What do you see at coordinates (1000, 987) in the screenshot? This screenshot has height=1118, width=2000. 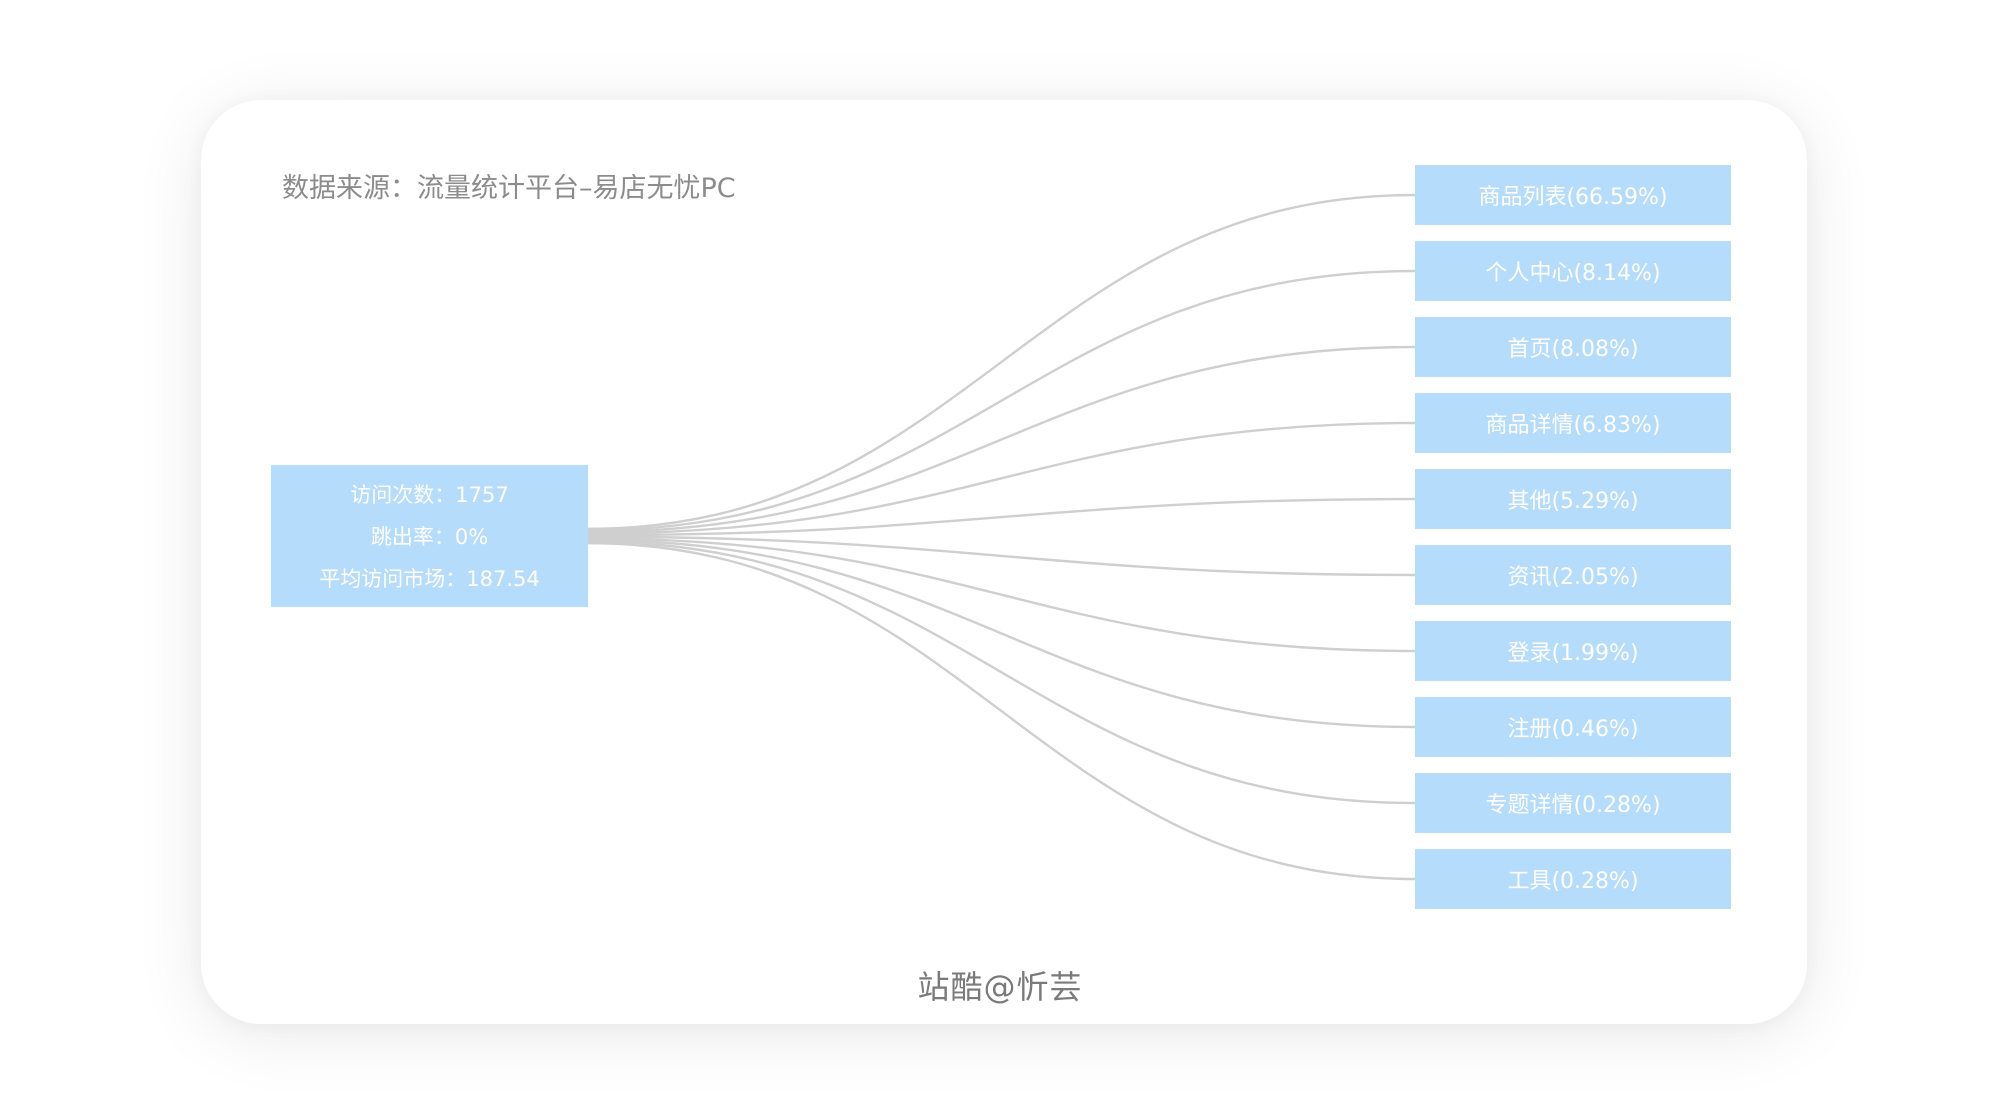 I see `watermark: 站酷@忻芸` at bounding box center [1000, 987].